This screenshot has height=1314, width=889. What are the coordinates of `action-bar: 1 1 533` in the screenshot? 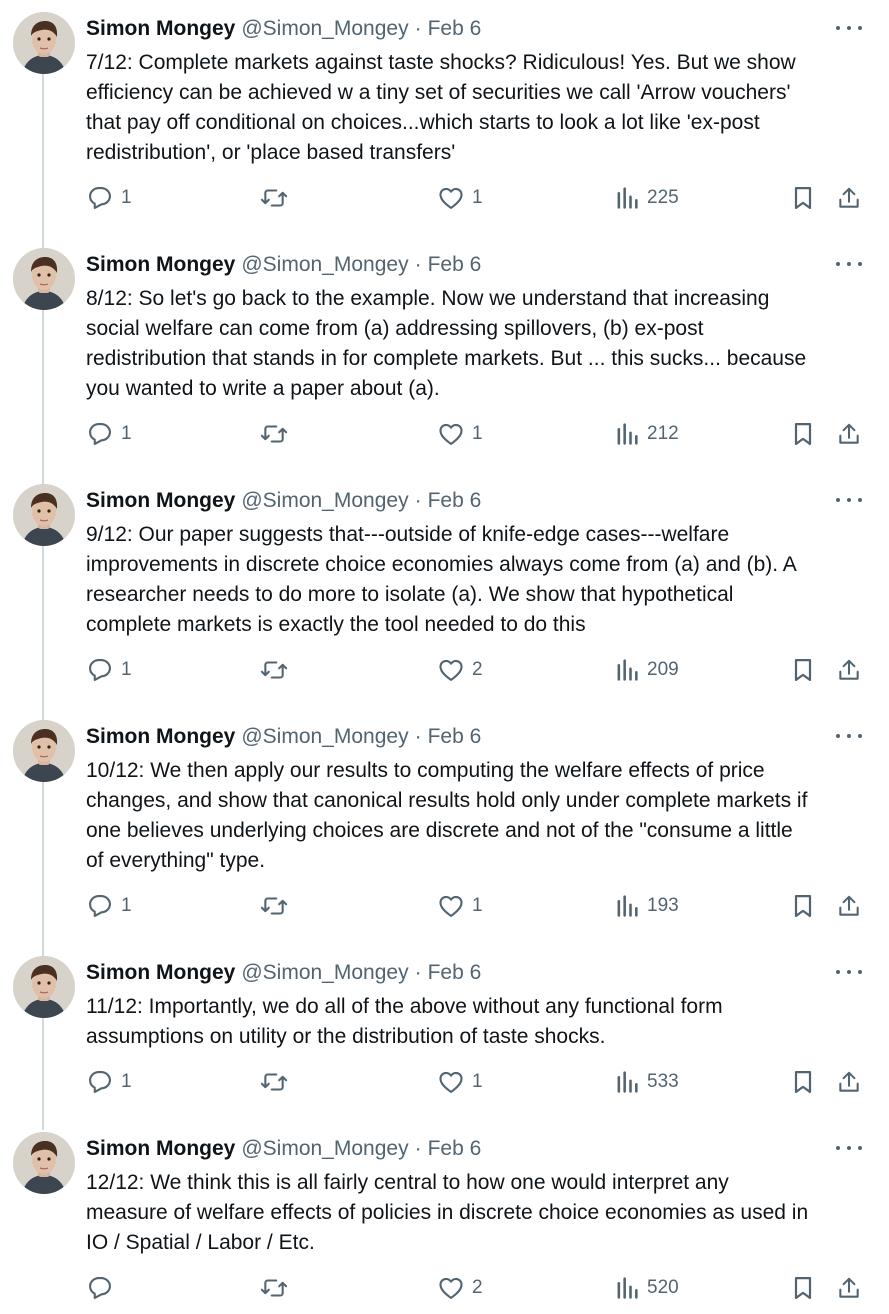 It's located at (444, 1082).